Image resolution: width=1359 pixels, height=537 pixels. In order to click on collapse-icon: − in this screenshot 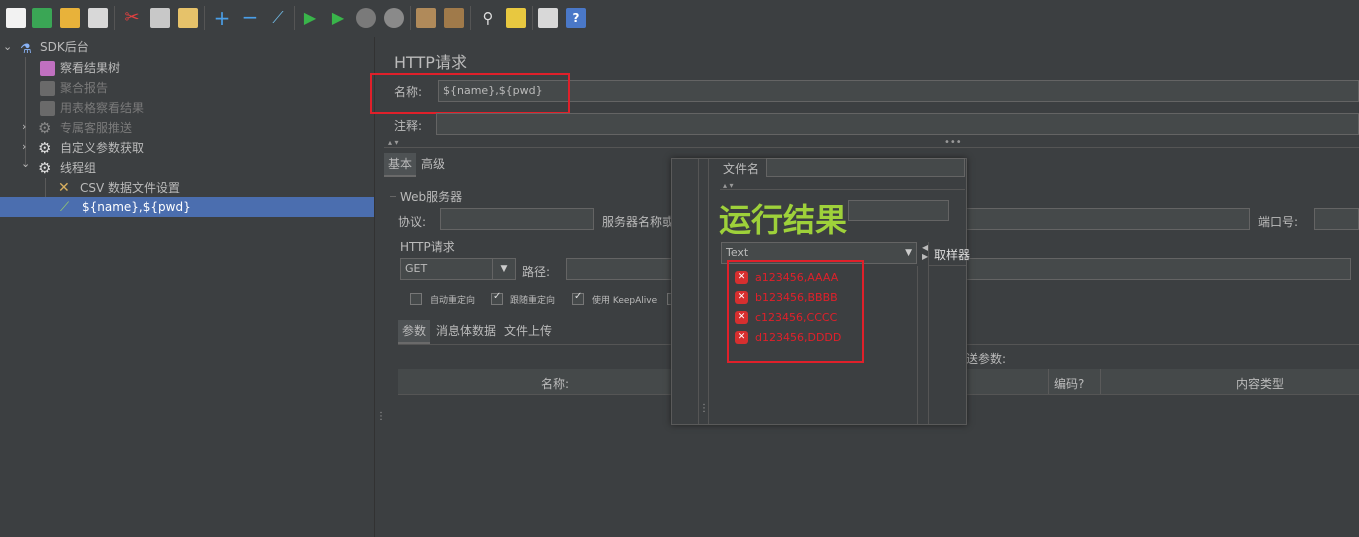, I will do `click(250, 17)`.